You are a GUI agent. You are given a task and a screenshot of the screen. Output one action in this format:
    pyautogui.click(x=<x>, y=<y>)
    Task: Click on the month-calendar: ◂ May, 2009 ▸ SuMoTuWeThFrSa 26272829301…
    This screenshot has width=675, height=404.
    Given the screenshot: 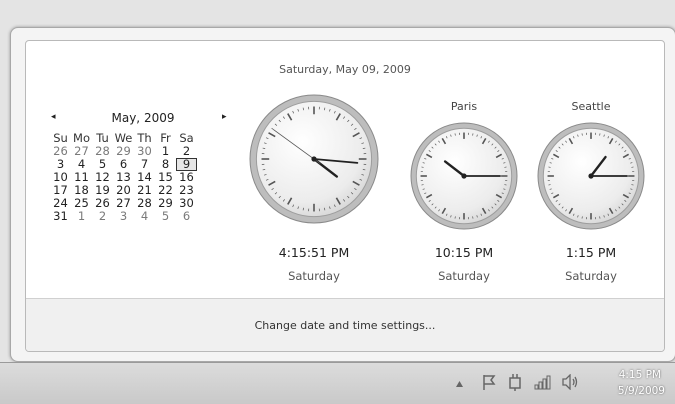 What is the action you would take?
    pyautogui.click(x=143, y=166)
    